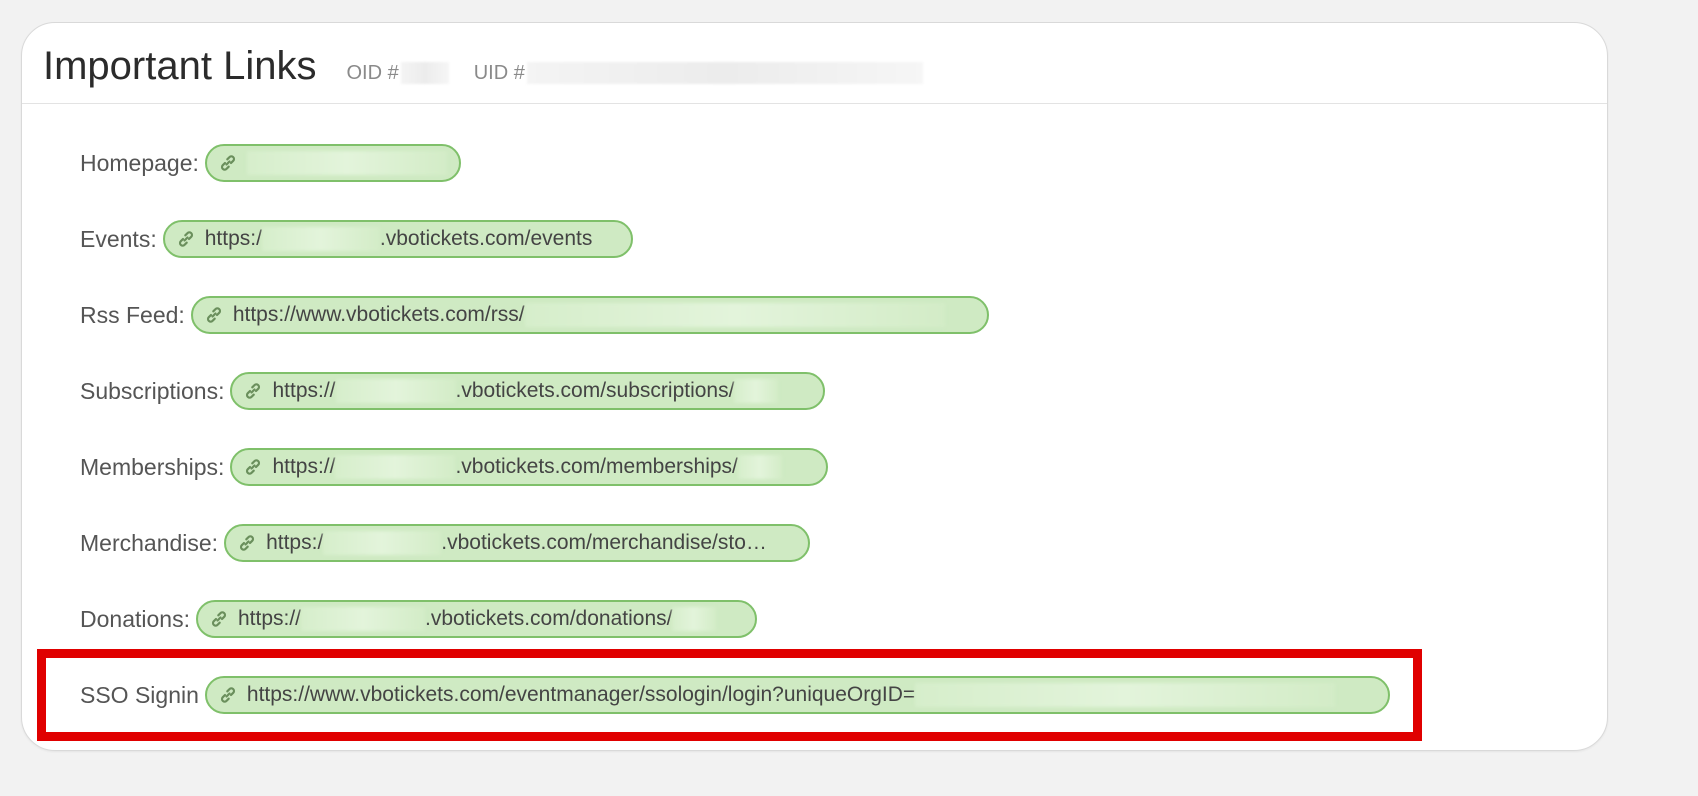  What do you see at coordinates (149, 542) in the screenshot?
I see `merchandise-label: Merchandise:` at bounding box center [149, 542].